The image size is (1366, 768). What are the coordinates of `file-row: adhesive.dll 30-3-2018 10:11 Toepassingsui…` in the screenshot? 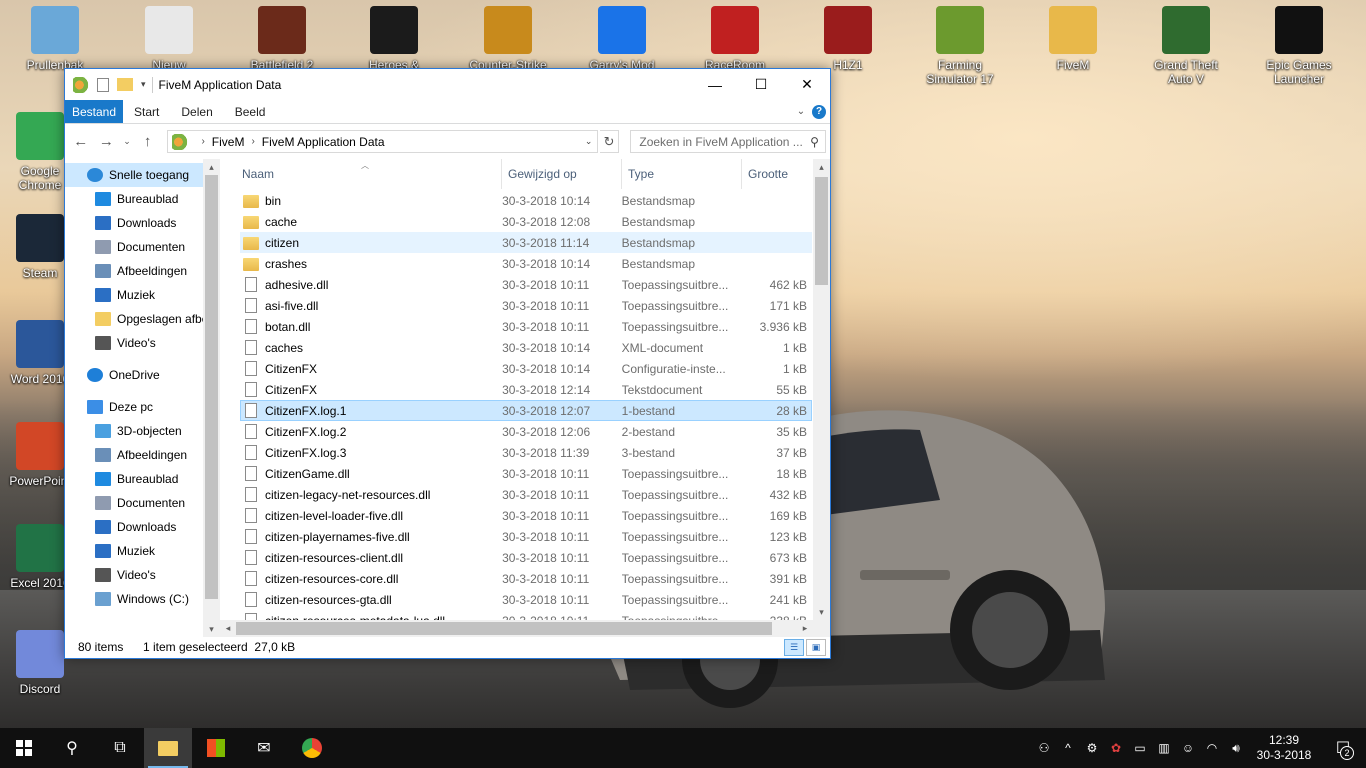 It's located at (526, 284).